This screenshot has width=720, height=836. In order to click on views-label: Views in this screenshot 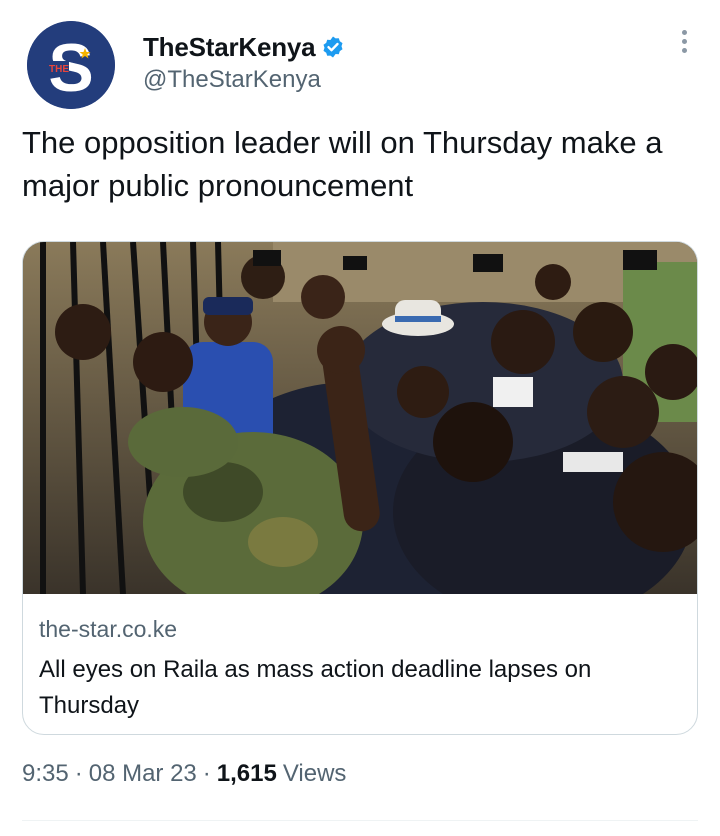, I will do `click(315, 774)`.